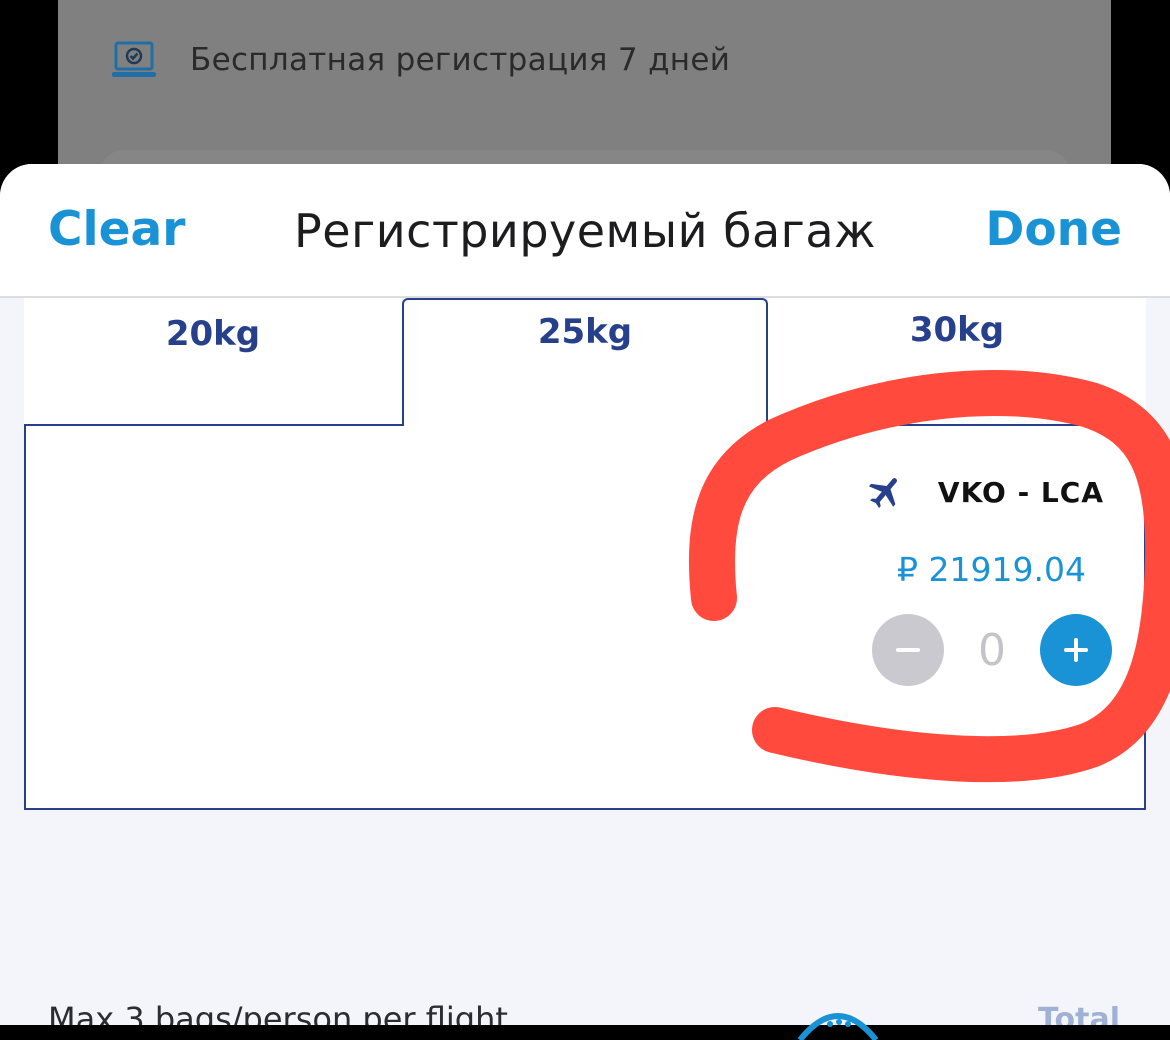 The width and height of the screenshot is (1170, 1040). I want to click on increase-button, so click(1076, 650).